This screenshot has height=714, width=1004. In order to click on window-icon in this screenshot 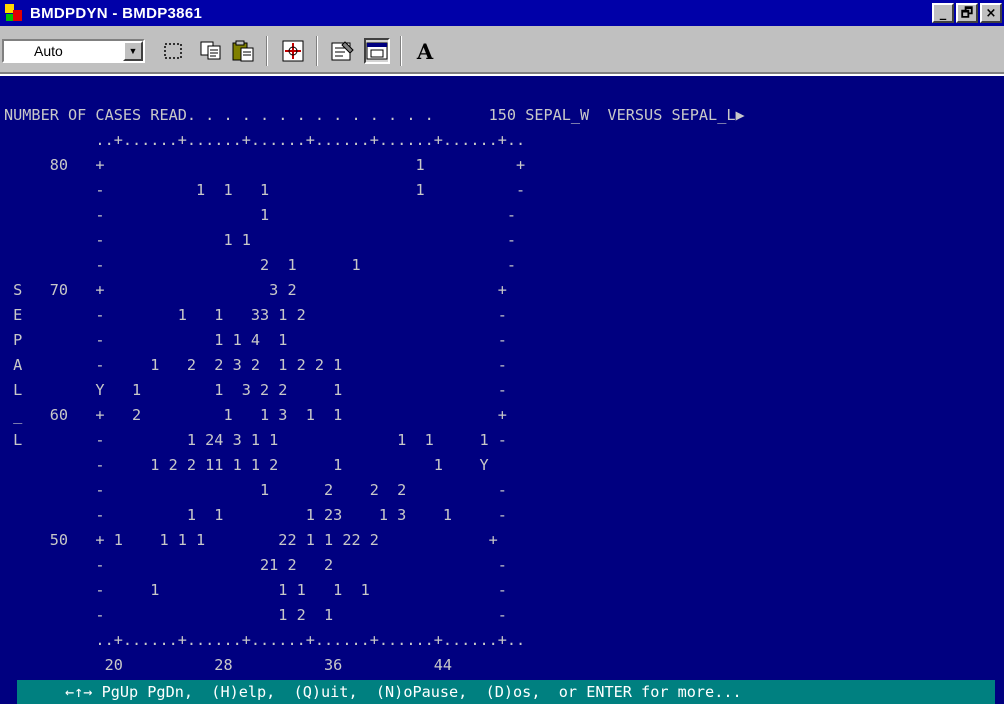, I will do `click(377, 51)`.